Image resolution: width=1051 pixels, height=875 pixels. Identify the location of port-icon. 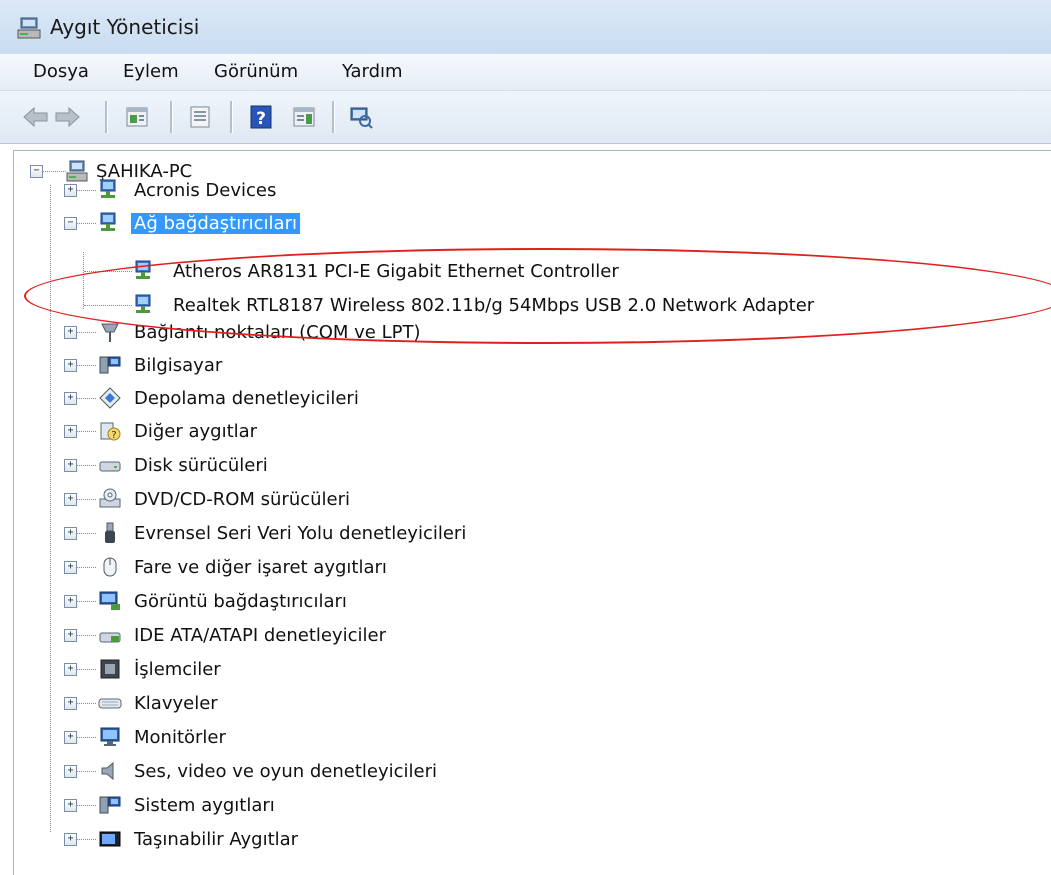
(110, 332).